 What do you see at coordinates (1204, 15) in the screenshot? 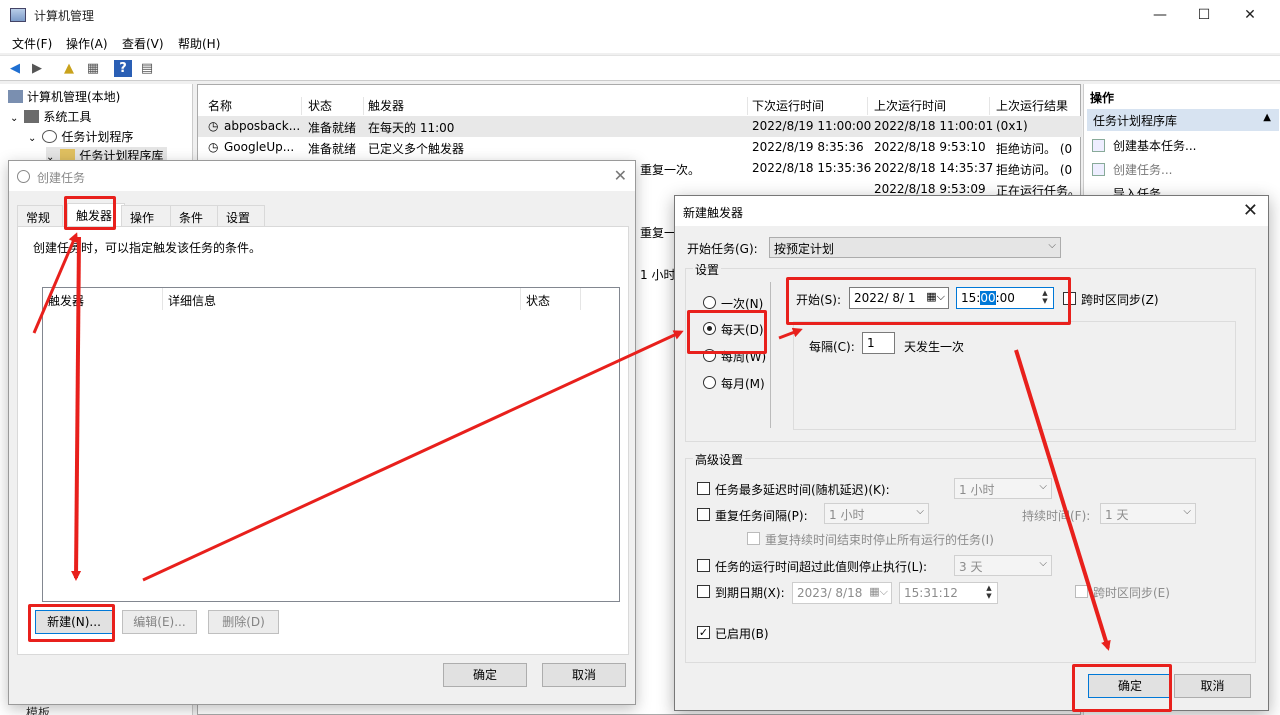
I see `maximize-button: ☐` at bounding box center [1204, 15].